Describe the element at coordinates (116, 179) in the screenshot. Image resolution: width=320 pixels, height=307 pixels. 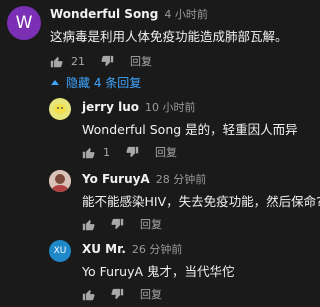
I see `reply-author: Yo FuruyA` at that location.